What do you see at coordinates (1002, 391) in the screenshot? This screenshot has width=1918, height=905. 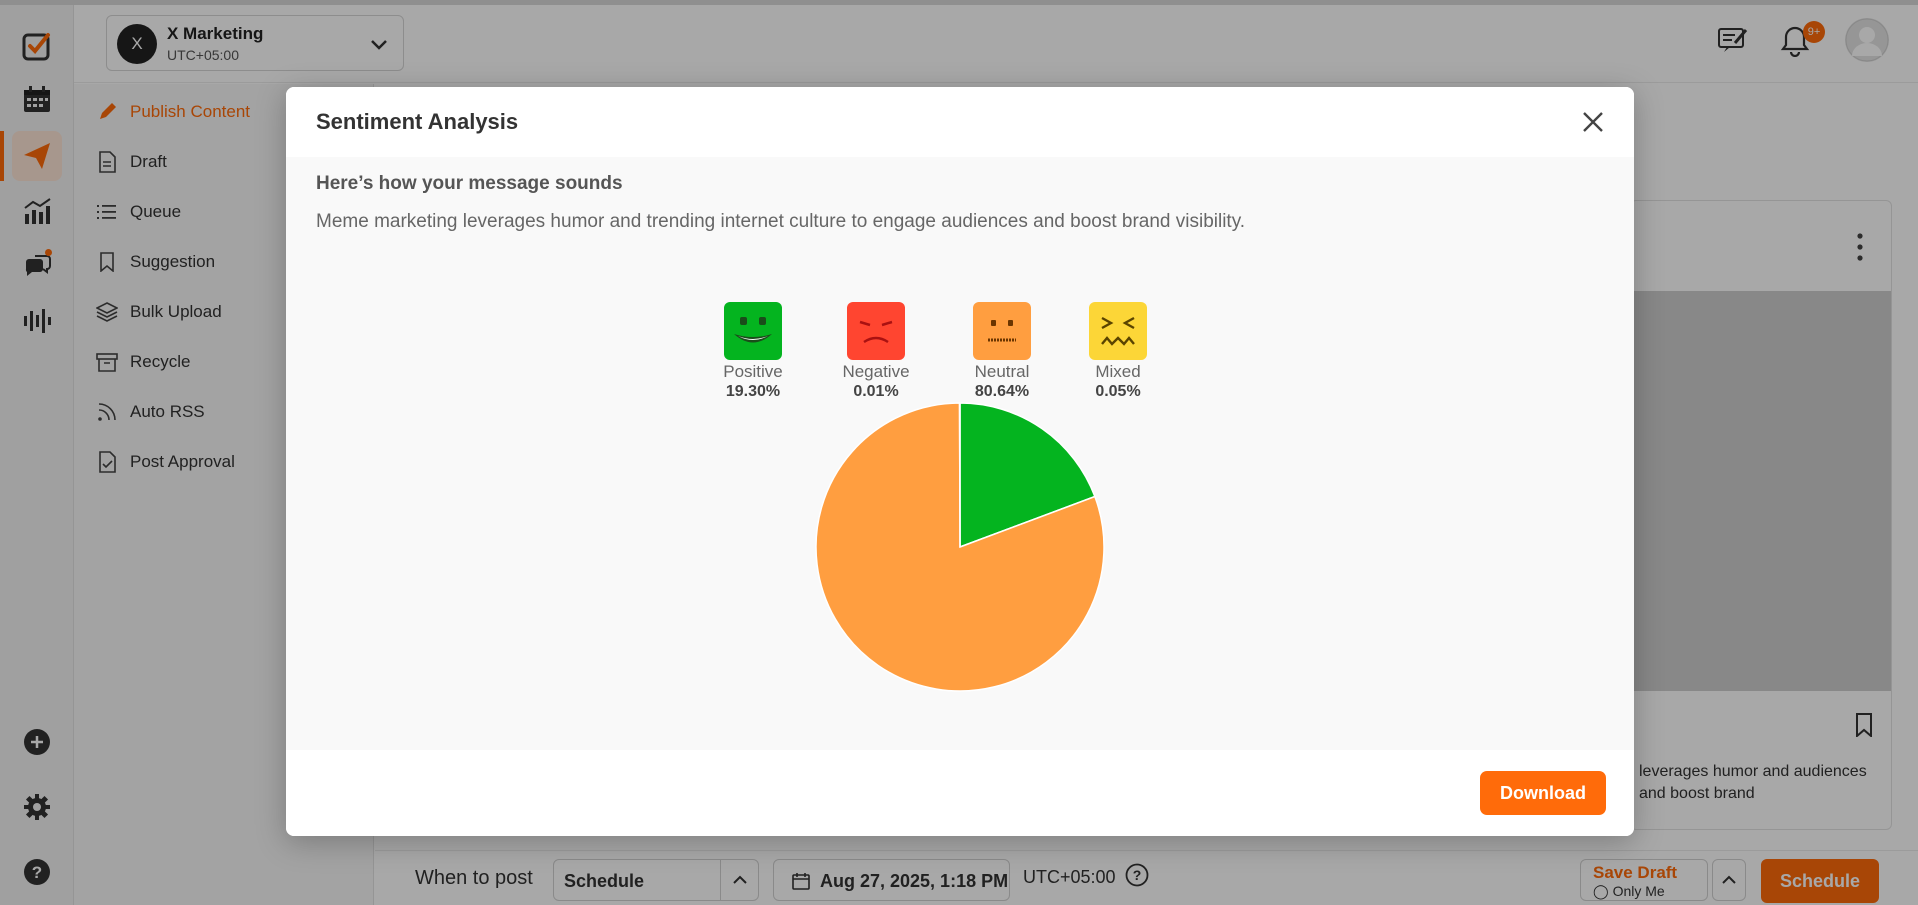 I see `legend-value: 80.64%` at bounding box center [1002, 391].